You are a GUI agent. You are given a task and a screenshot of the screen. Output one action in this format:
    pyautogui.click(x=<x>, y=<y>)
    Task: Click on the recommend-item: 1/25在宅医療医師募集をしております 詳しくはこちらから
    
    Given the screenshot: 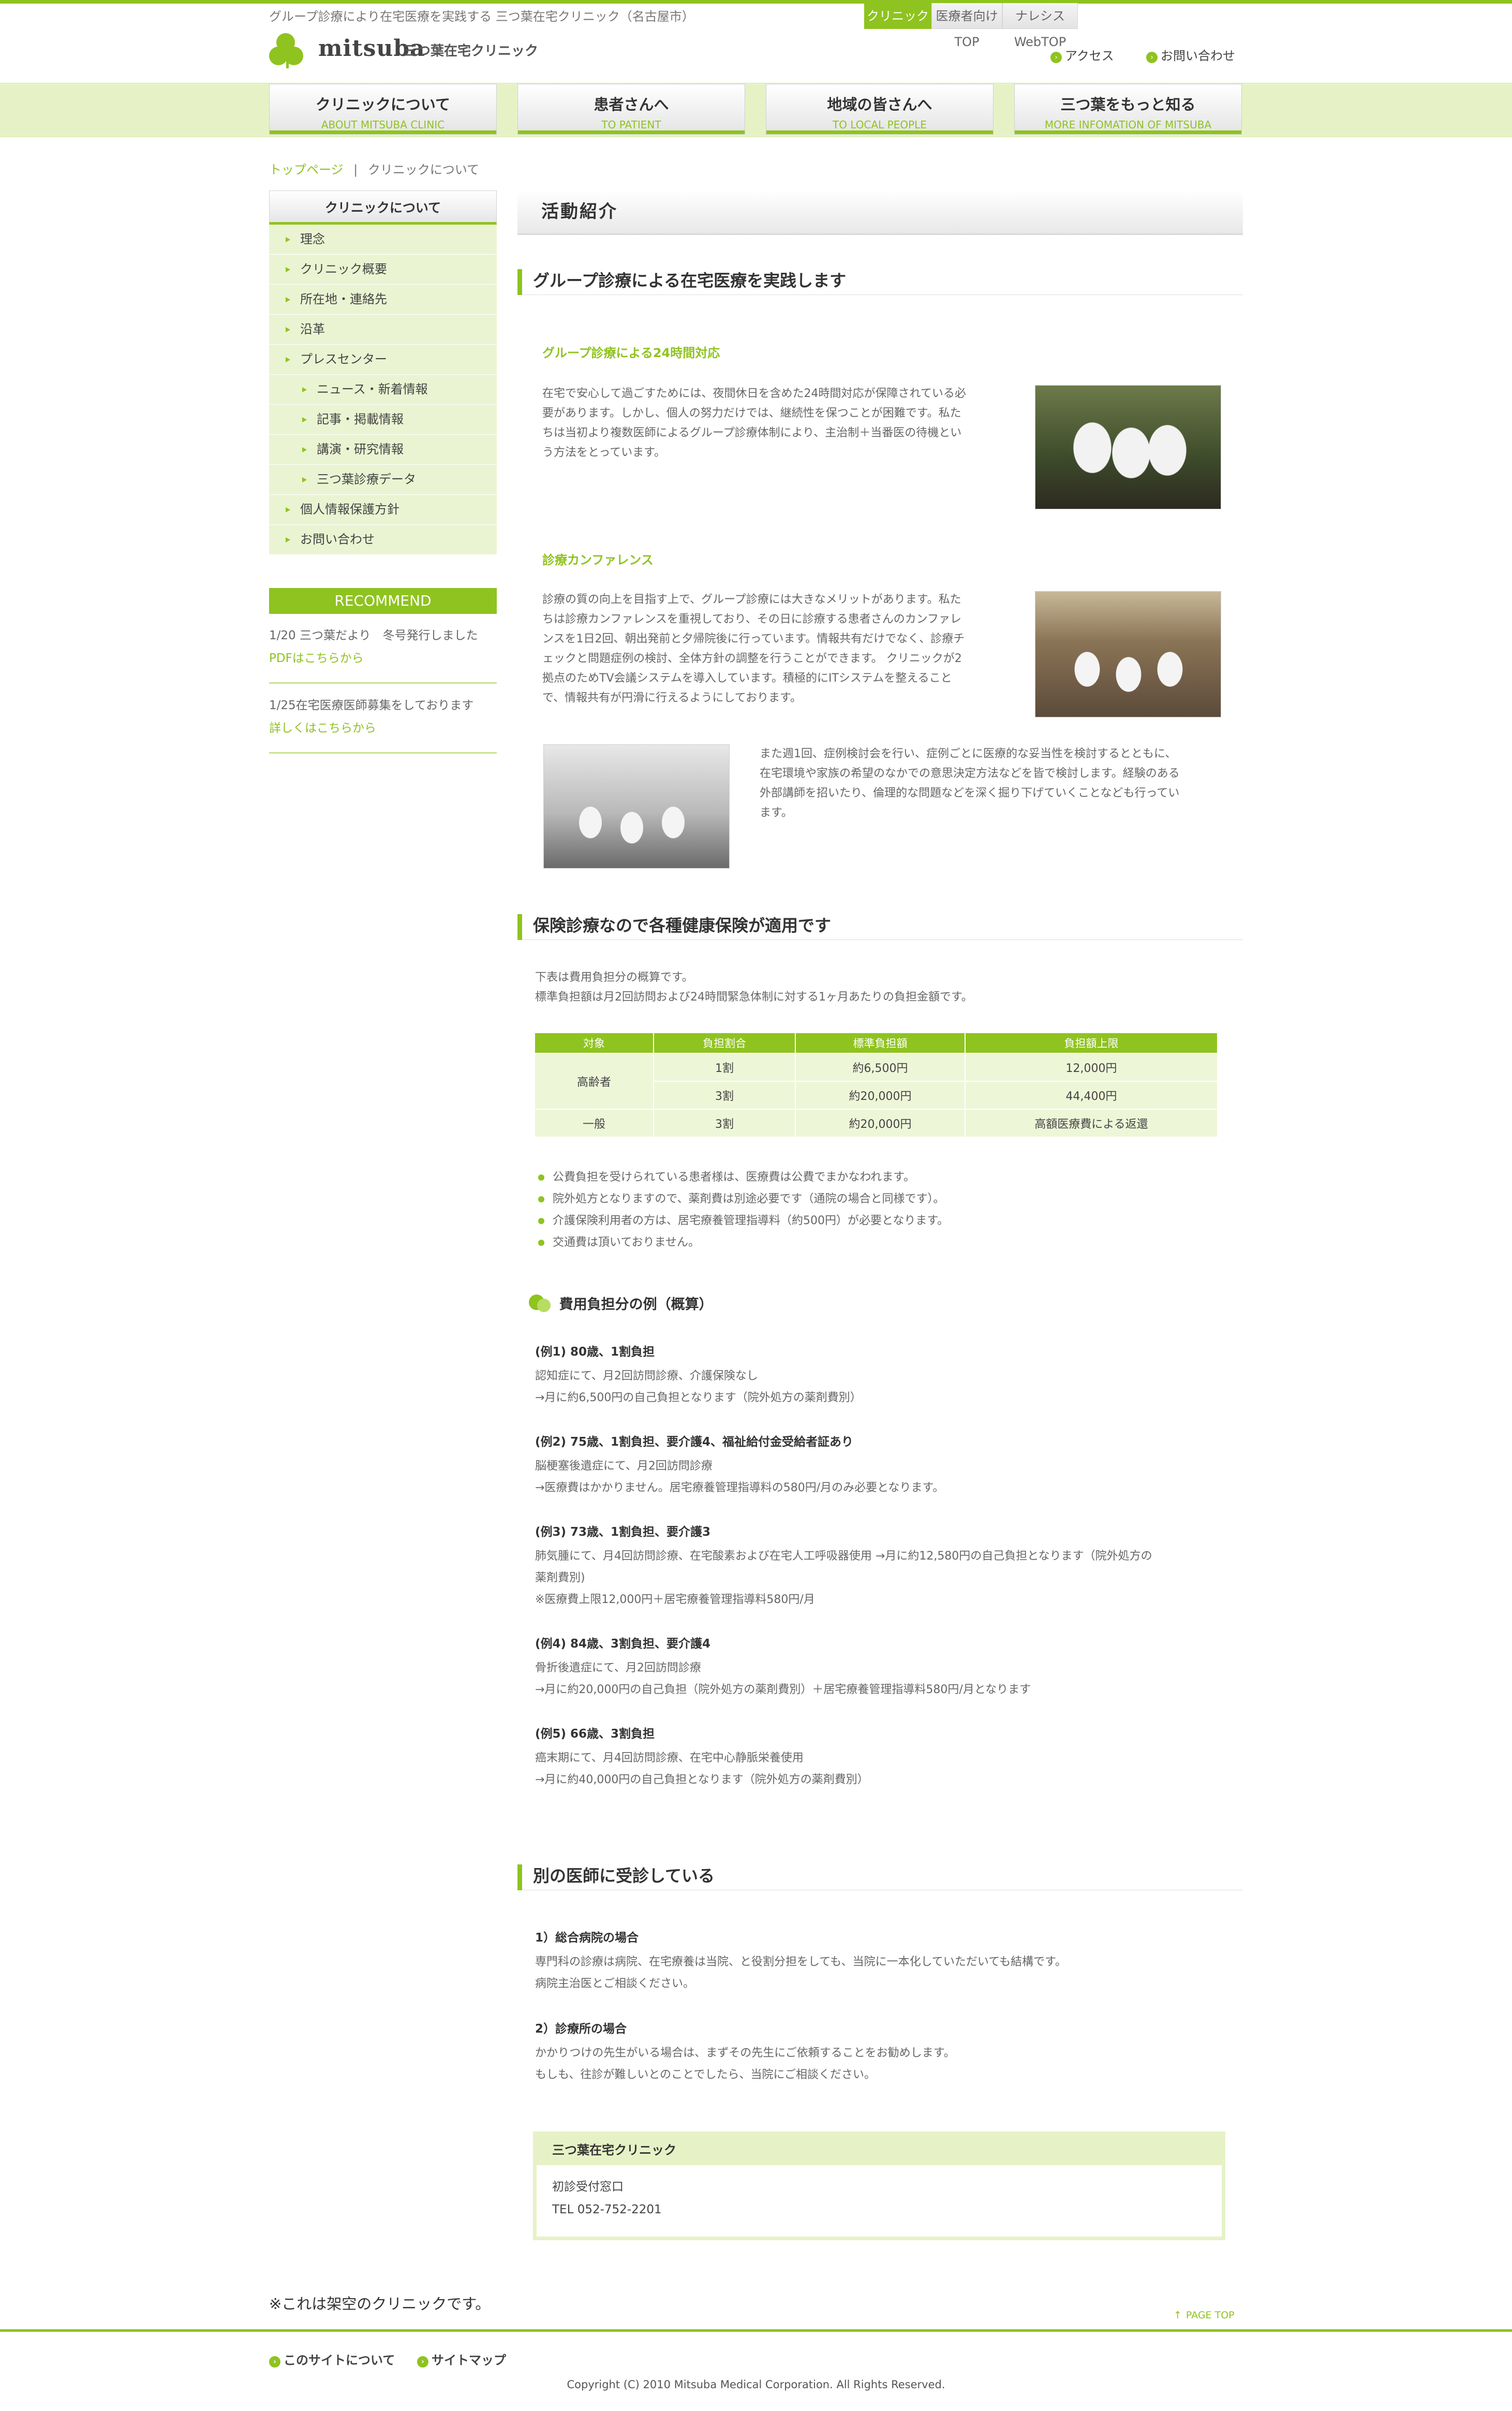 What is the action you would take?
    pyautogui.click(x=383, y=719)
    